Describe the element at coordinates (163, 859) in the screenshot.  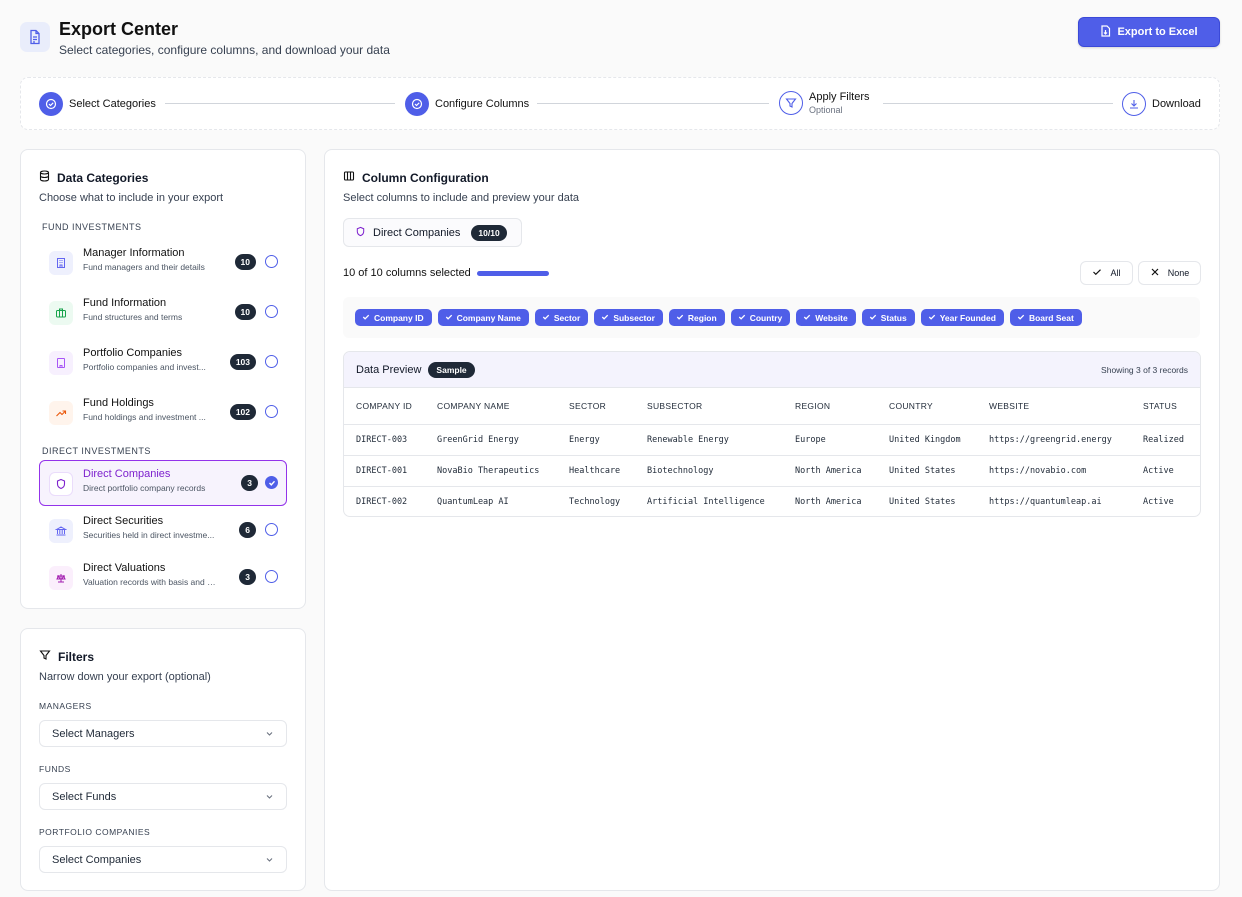
I see `companies-select: Select Companies` at that location.